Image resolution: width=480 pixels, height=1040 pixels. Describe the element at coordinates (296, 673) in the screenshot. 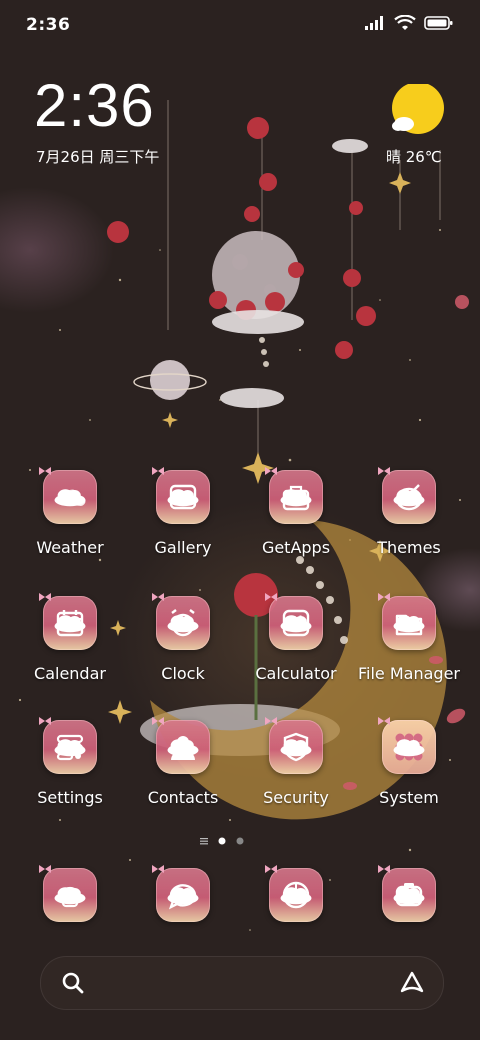

I see `app-label: Calculator` at that location.